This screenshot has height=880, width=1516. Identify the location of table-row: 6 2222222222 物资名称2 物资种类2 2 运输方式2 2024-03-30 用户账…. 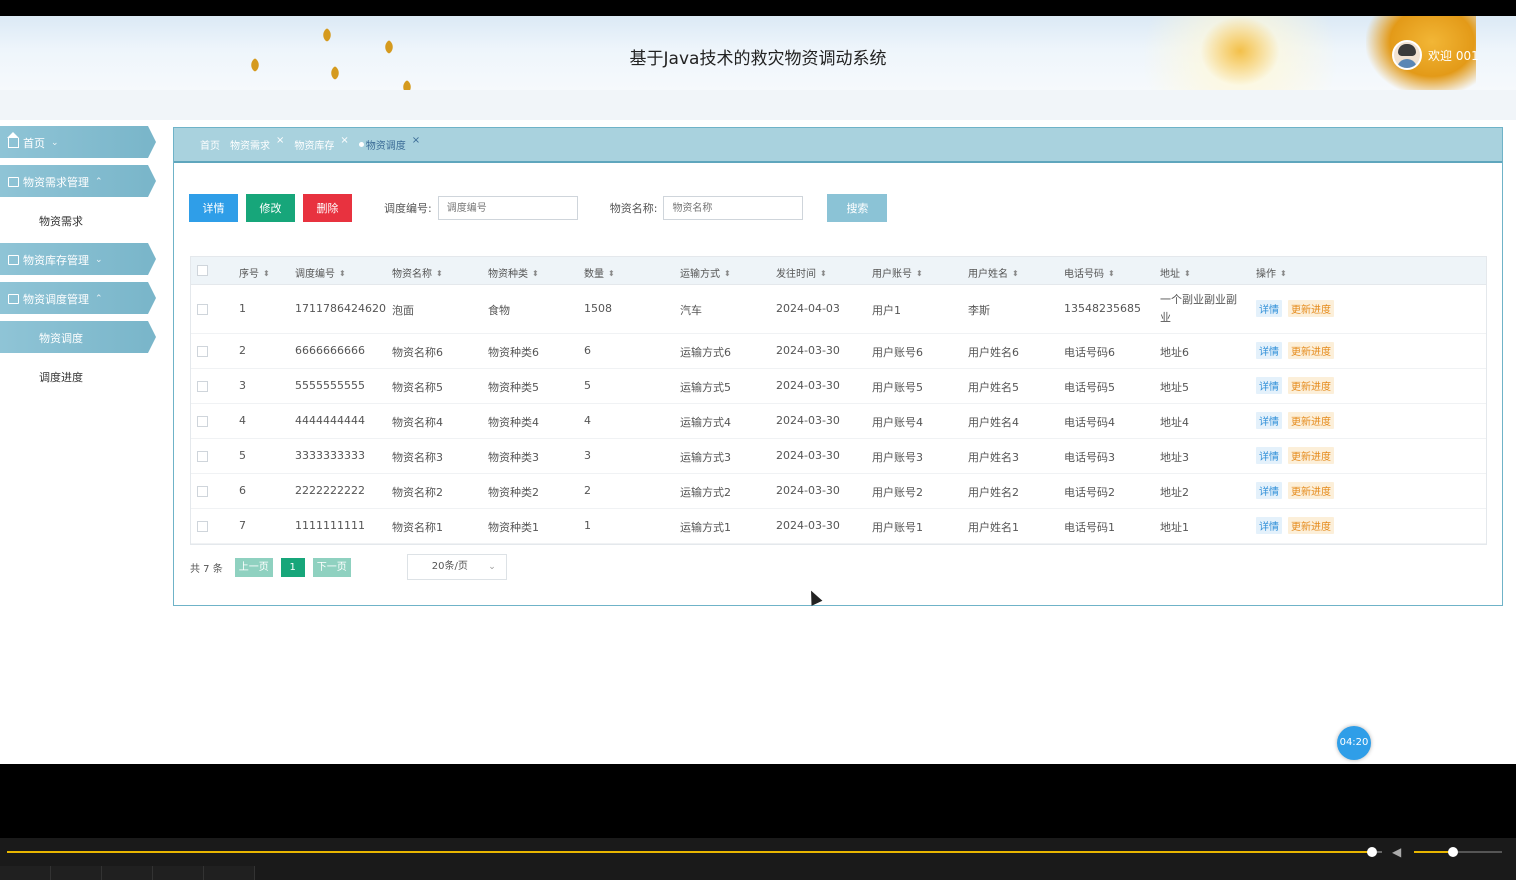
(838, 491).